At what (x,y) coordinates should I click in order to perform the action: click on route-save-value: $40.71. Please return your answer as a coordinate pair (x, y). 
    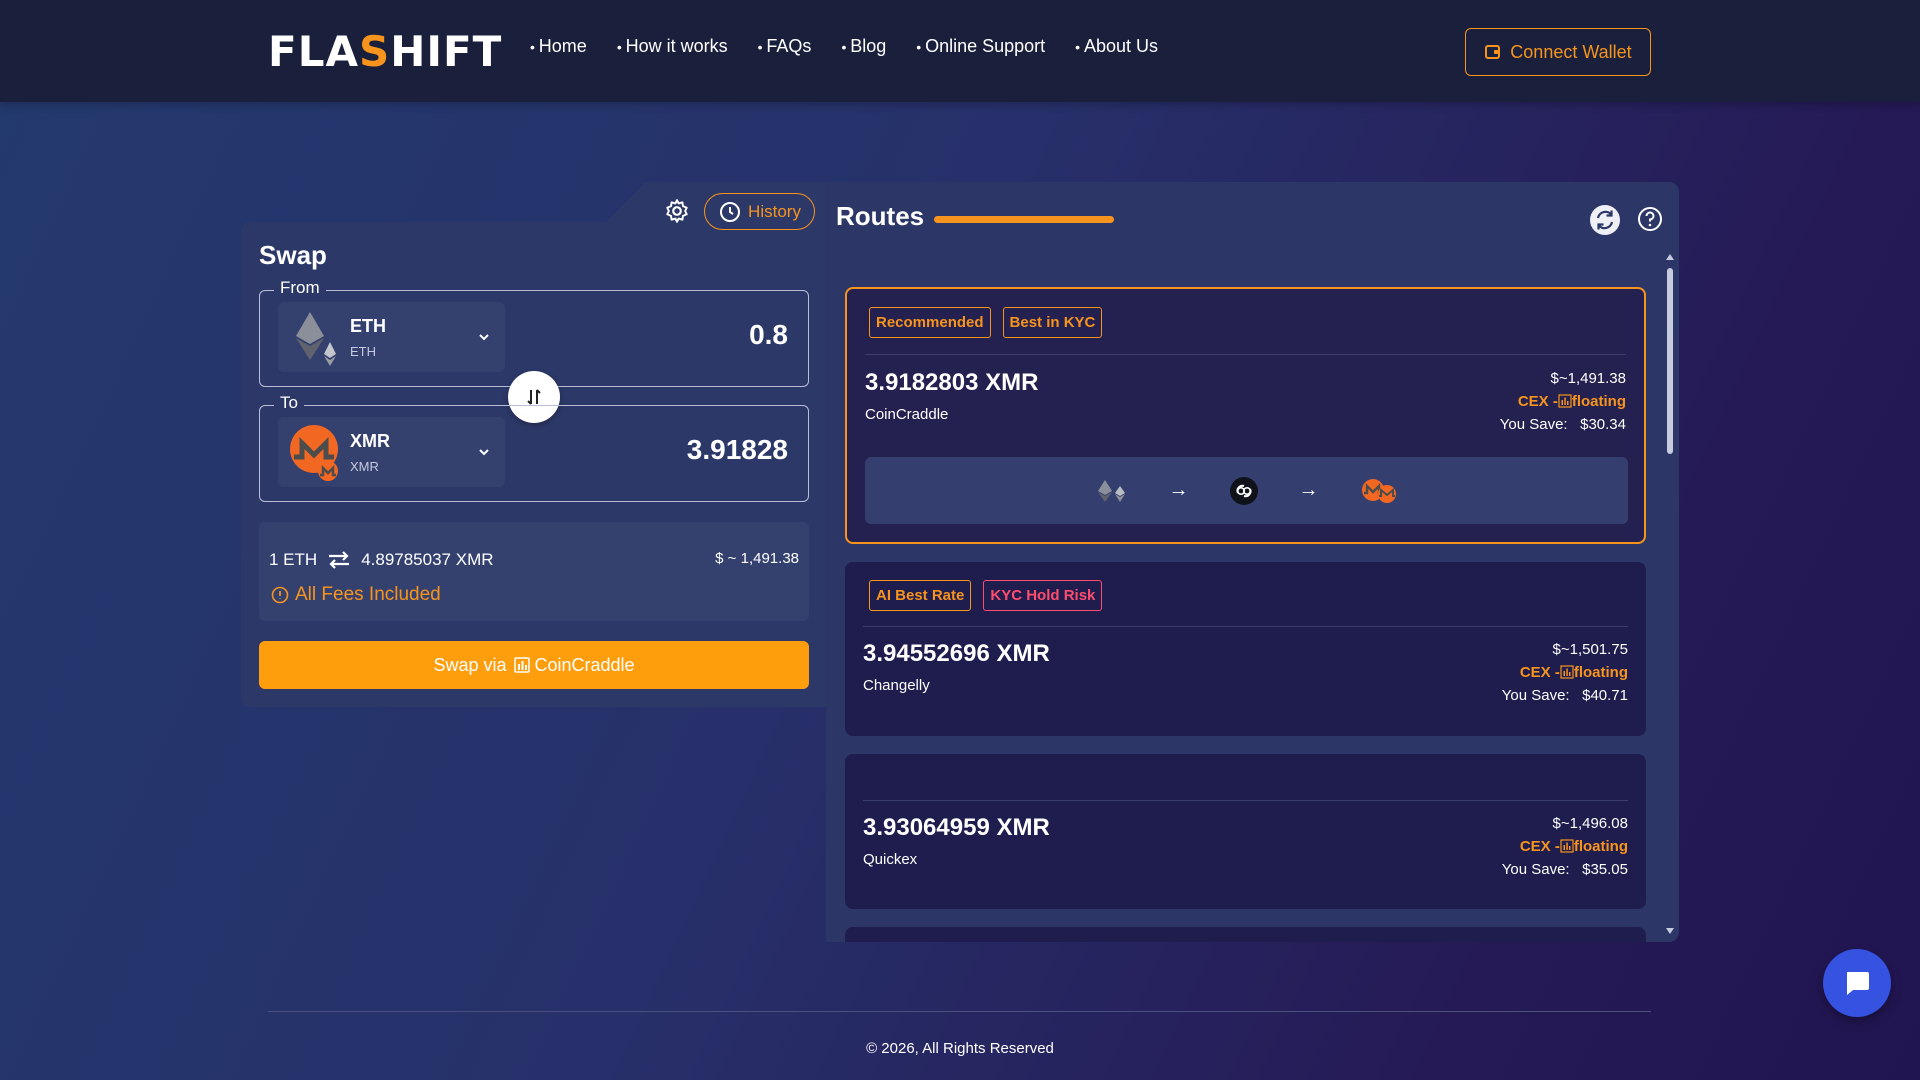
    Looking at the image, I should click on (1605, 695).